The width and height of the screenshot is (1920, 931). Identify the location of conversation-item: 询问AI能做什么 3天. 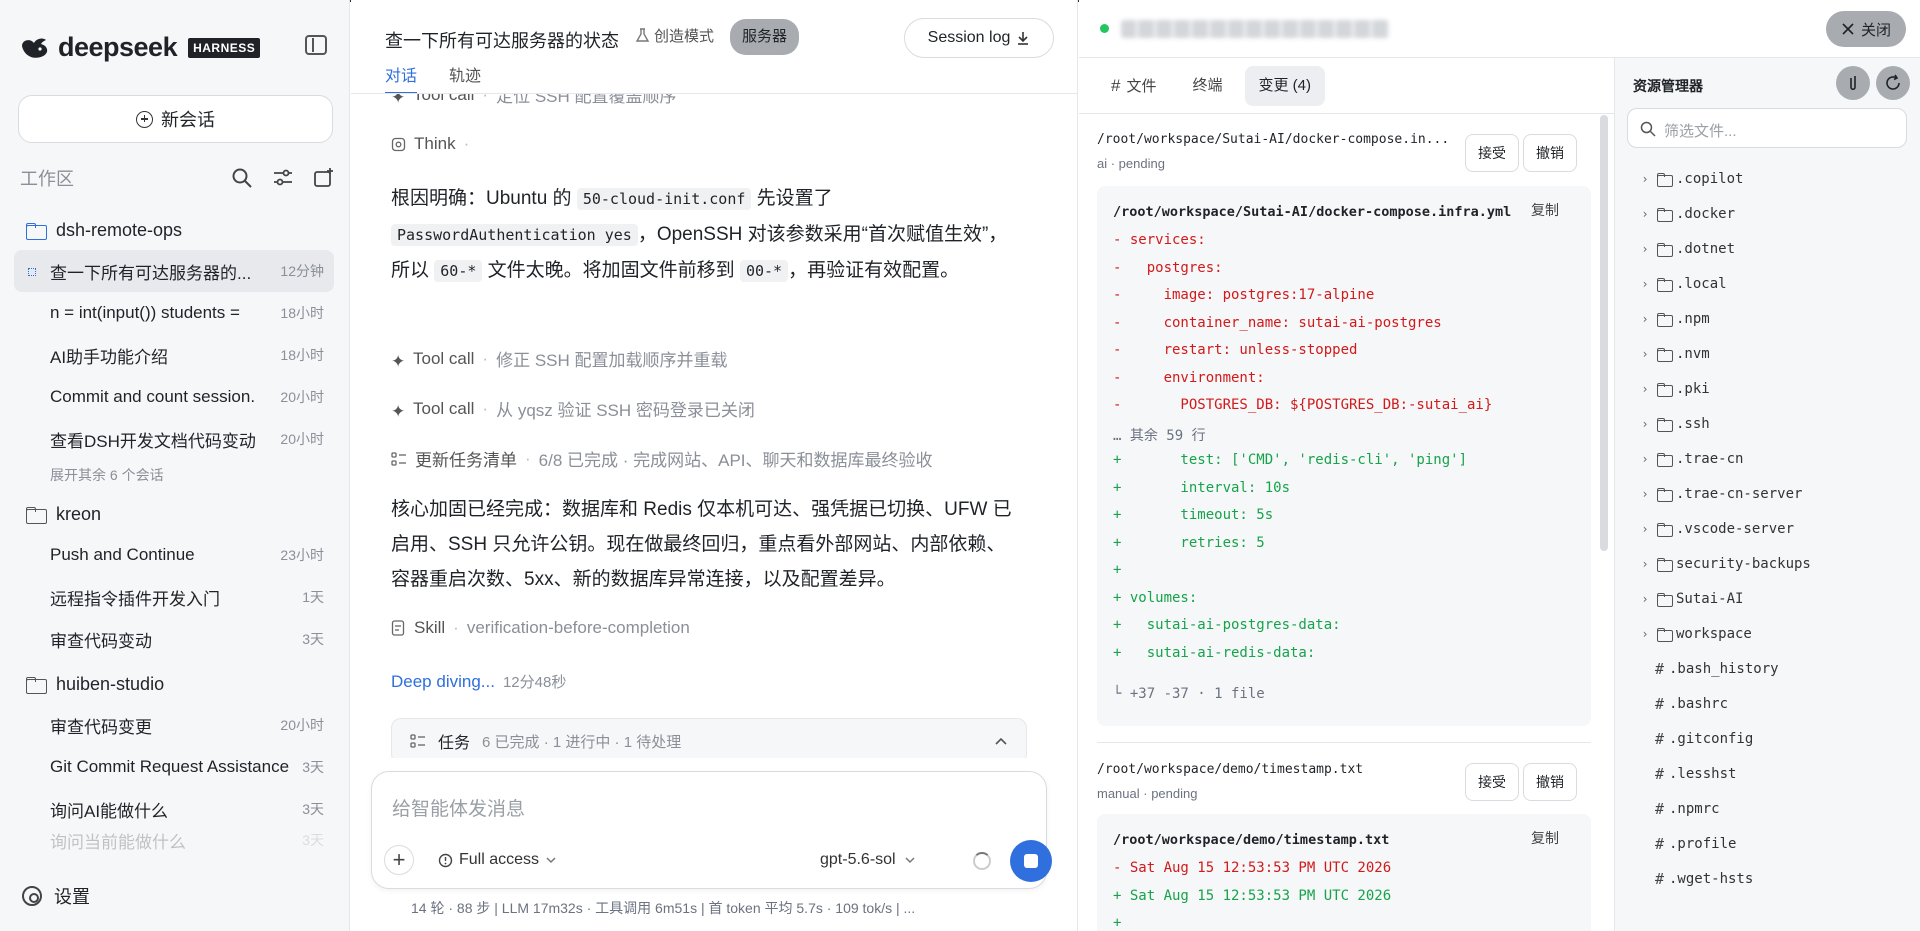
(174, 809).